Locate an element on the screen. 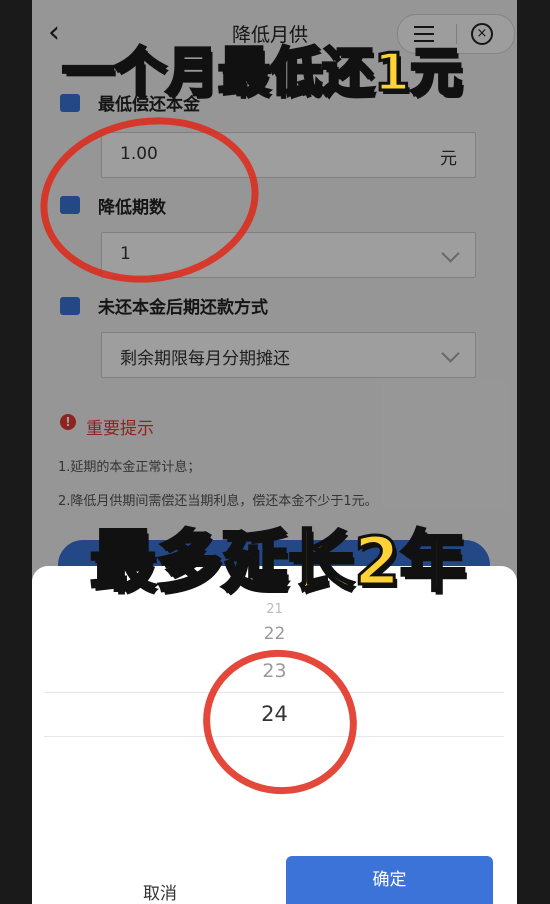 Image resolution: width=550 pixels, height=904 pixels. caption-middle: 最多延长2年 is located at coordinates (278, 562).